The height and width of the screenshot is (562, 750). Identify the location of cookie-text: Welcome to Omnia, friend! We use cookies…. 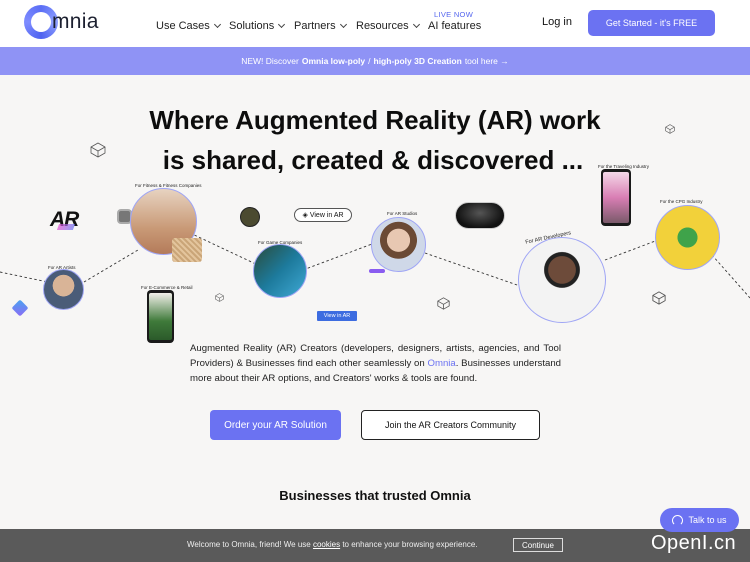
(332, 544).